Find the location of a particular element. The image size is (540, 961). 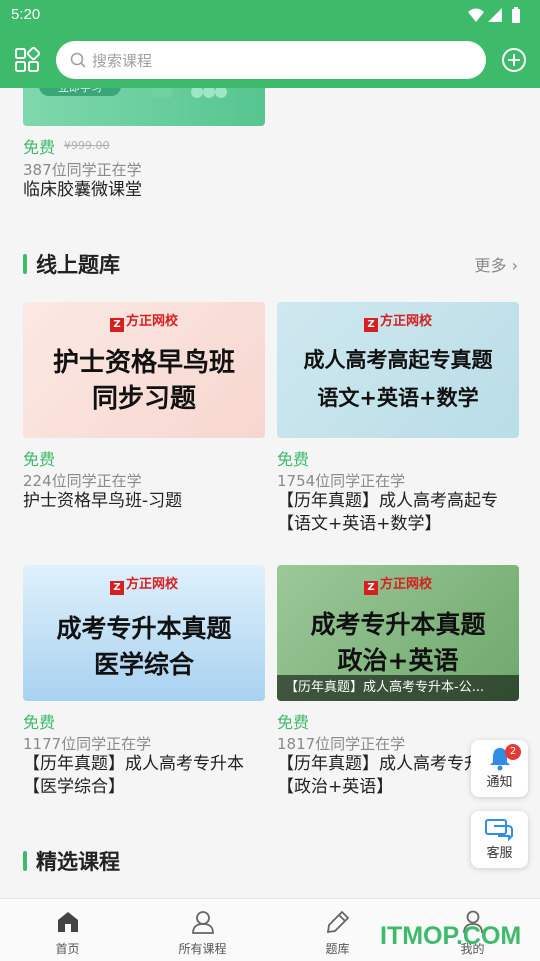

app-bar: 搜索课程 is located at coordinates (270, 60).